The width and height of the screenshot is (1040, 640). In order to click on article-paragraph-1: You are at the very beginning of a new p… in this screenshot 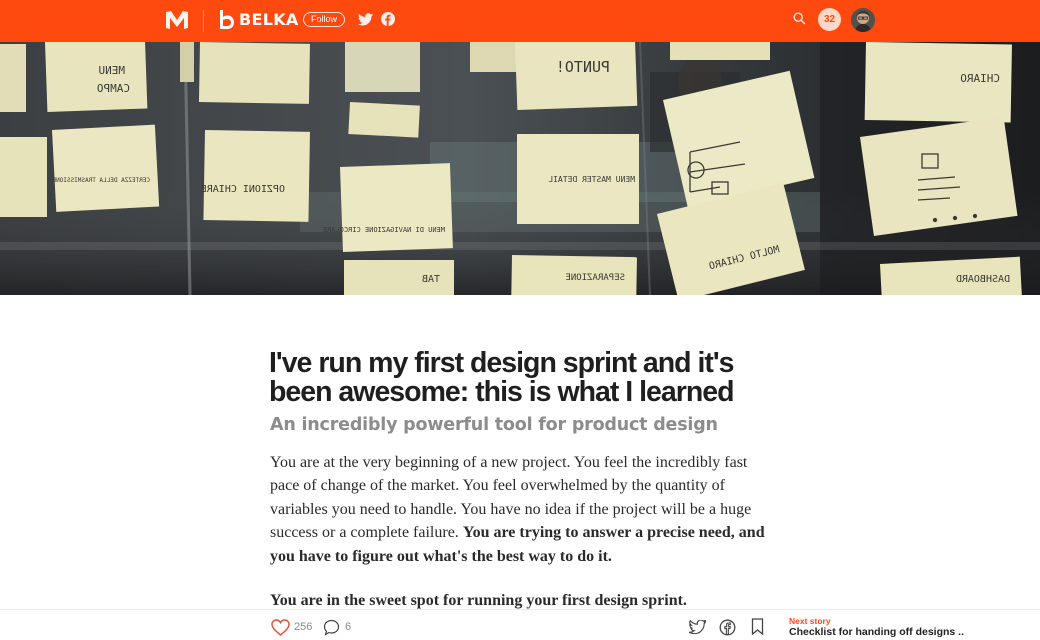, I will do `click(517, 509)`.